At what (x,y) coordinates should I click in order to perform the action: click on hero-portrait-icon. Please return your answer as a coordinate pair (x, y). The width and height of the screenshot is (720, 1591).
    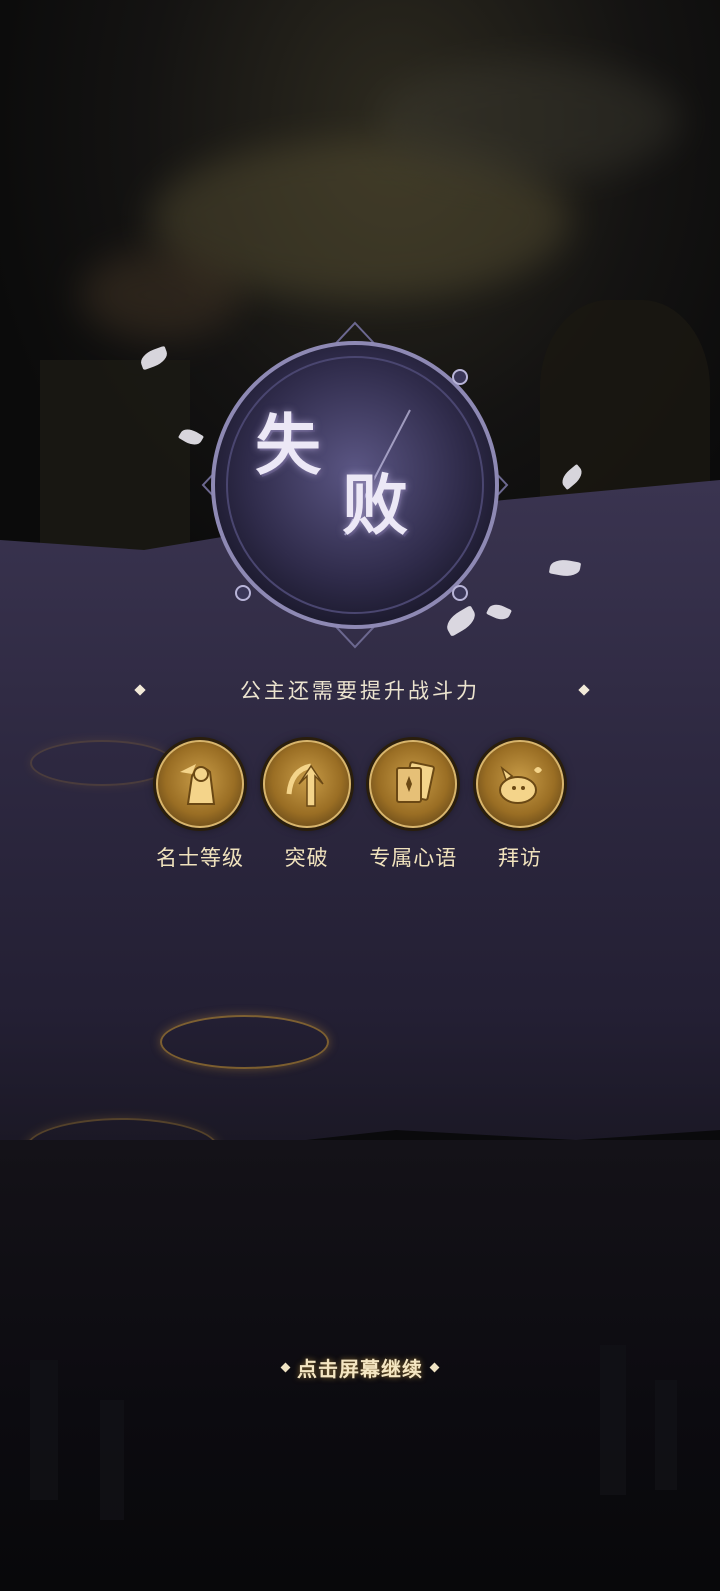
    Looking at the image, I should click on (200, 784).